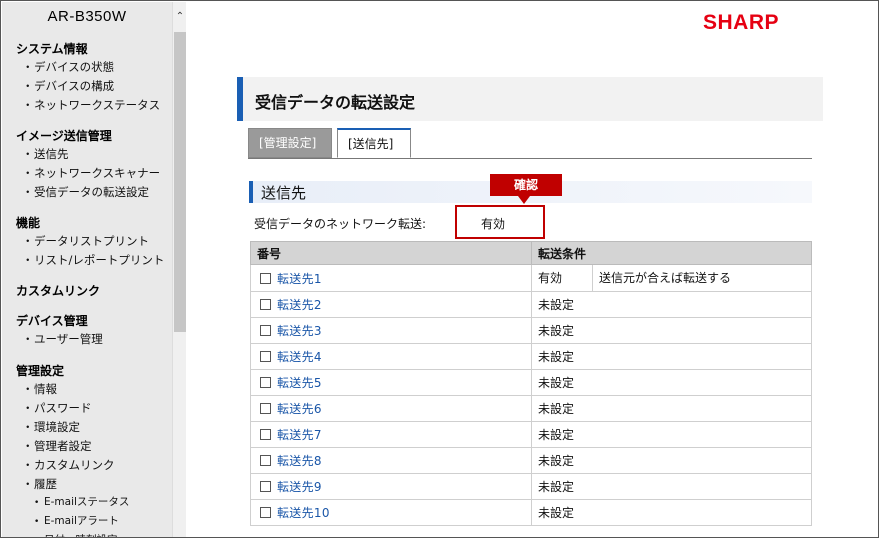  I want to click on nav-link: ・履歴, so click(39, 484).